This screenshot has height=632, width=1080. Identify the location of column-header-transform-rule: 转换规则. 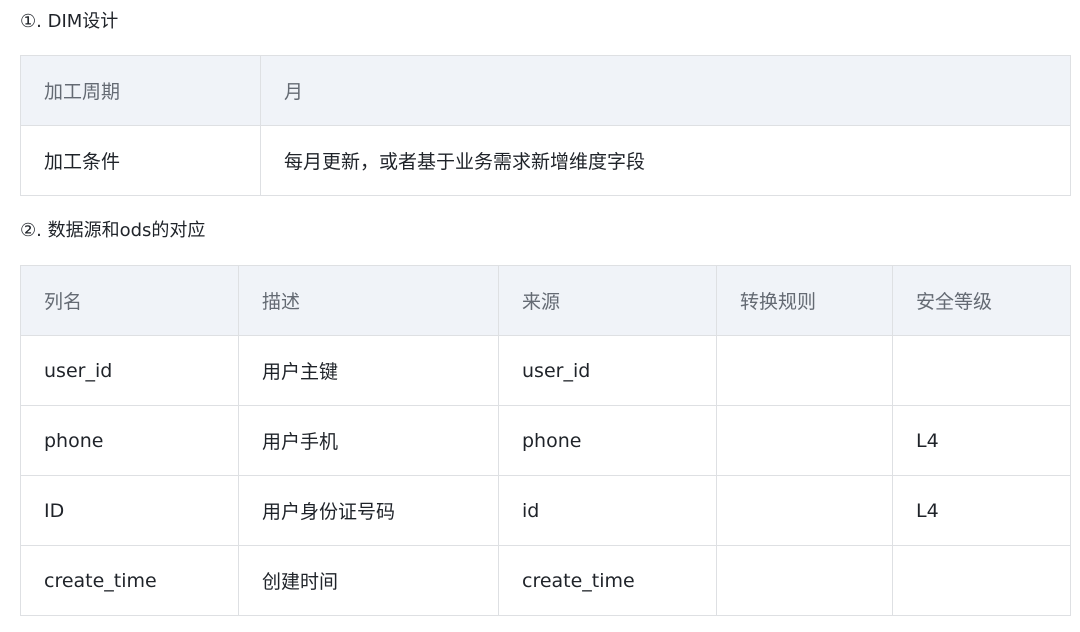
(804, 300).